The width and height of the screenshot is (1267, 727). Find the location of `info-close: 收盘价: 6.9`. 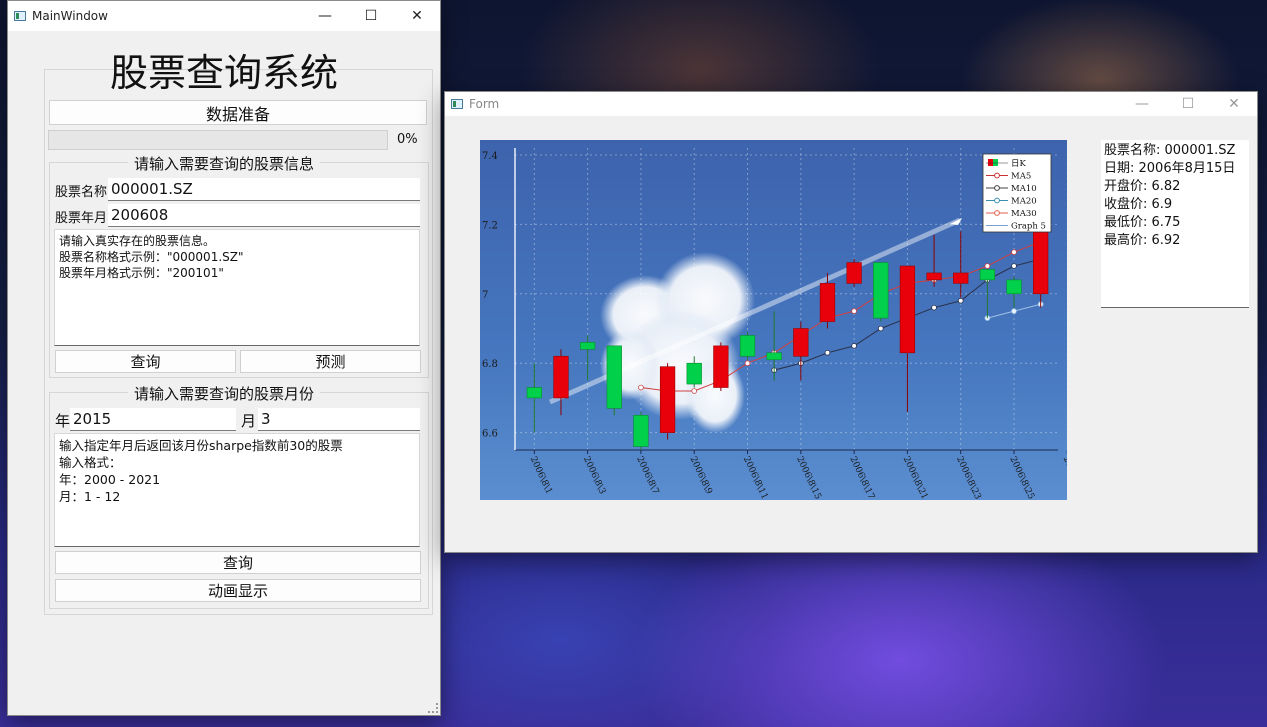

info-close: 收盘价: 6.9 is located at coordinates (1138, 204).